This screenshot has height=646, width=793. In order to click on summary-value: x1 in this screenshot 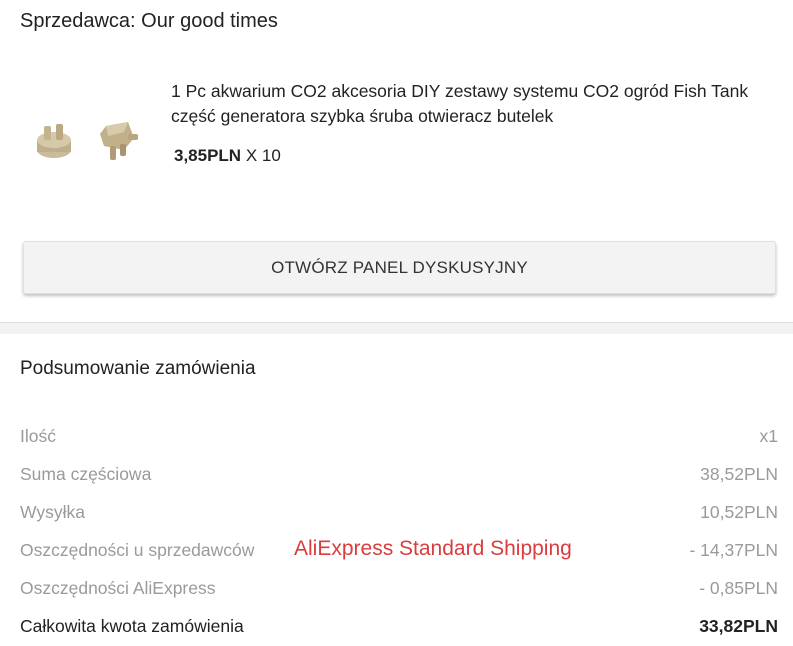, I will do `click(768, 436)`.